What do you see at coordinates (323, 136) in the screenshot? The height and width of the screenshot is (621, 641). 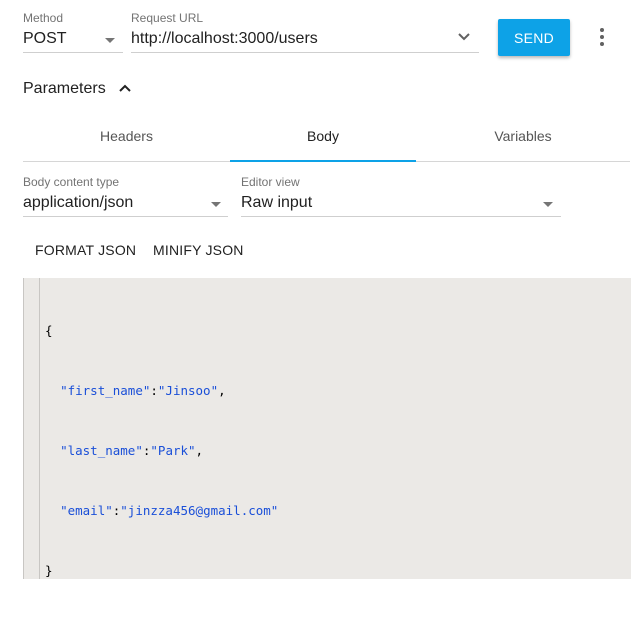 I see `tab-body: Body` at bounding box center [323, 136].